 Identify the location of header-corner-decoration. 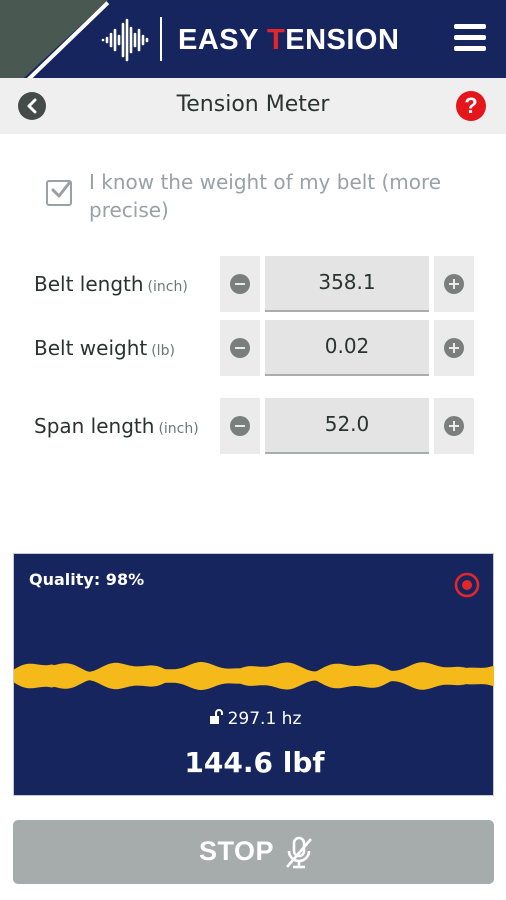
(54, 39).